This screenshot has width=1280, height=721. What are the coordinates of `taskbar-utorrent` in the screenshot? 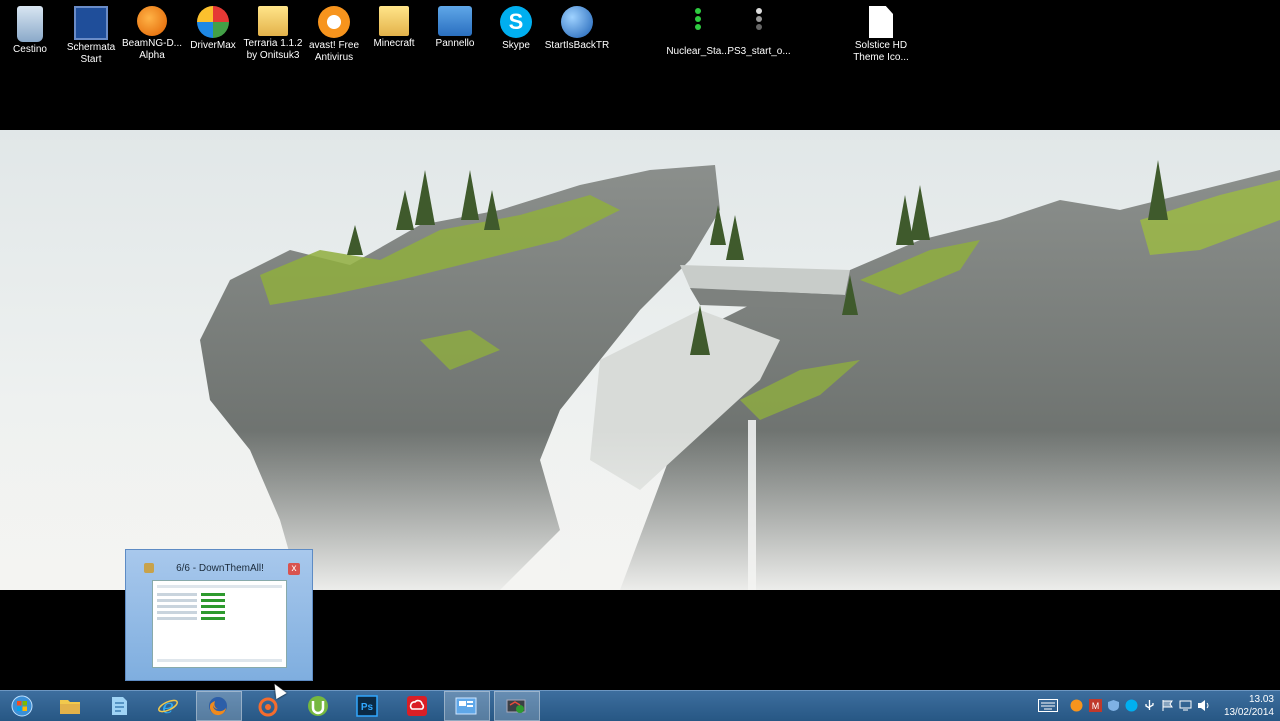 It's located at (319, 706).